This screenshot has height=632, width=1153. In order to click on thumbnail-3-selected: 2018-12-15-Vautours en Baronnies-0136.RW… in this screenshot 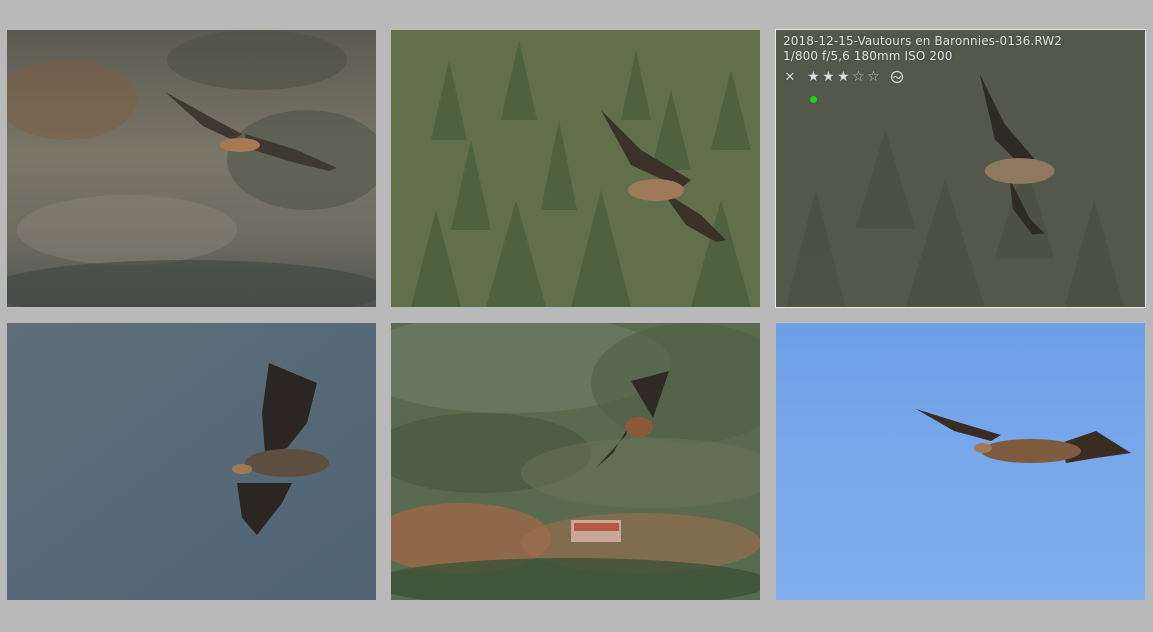, I will do `click(960, 168)`.